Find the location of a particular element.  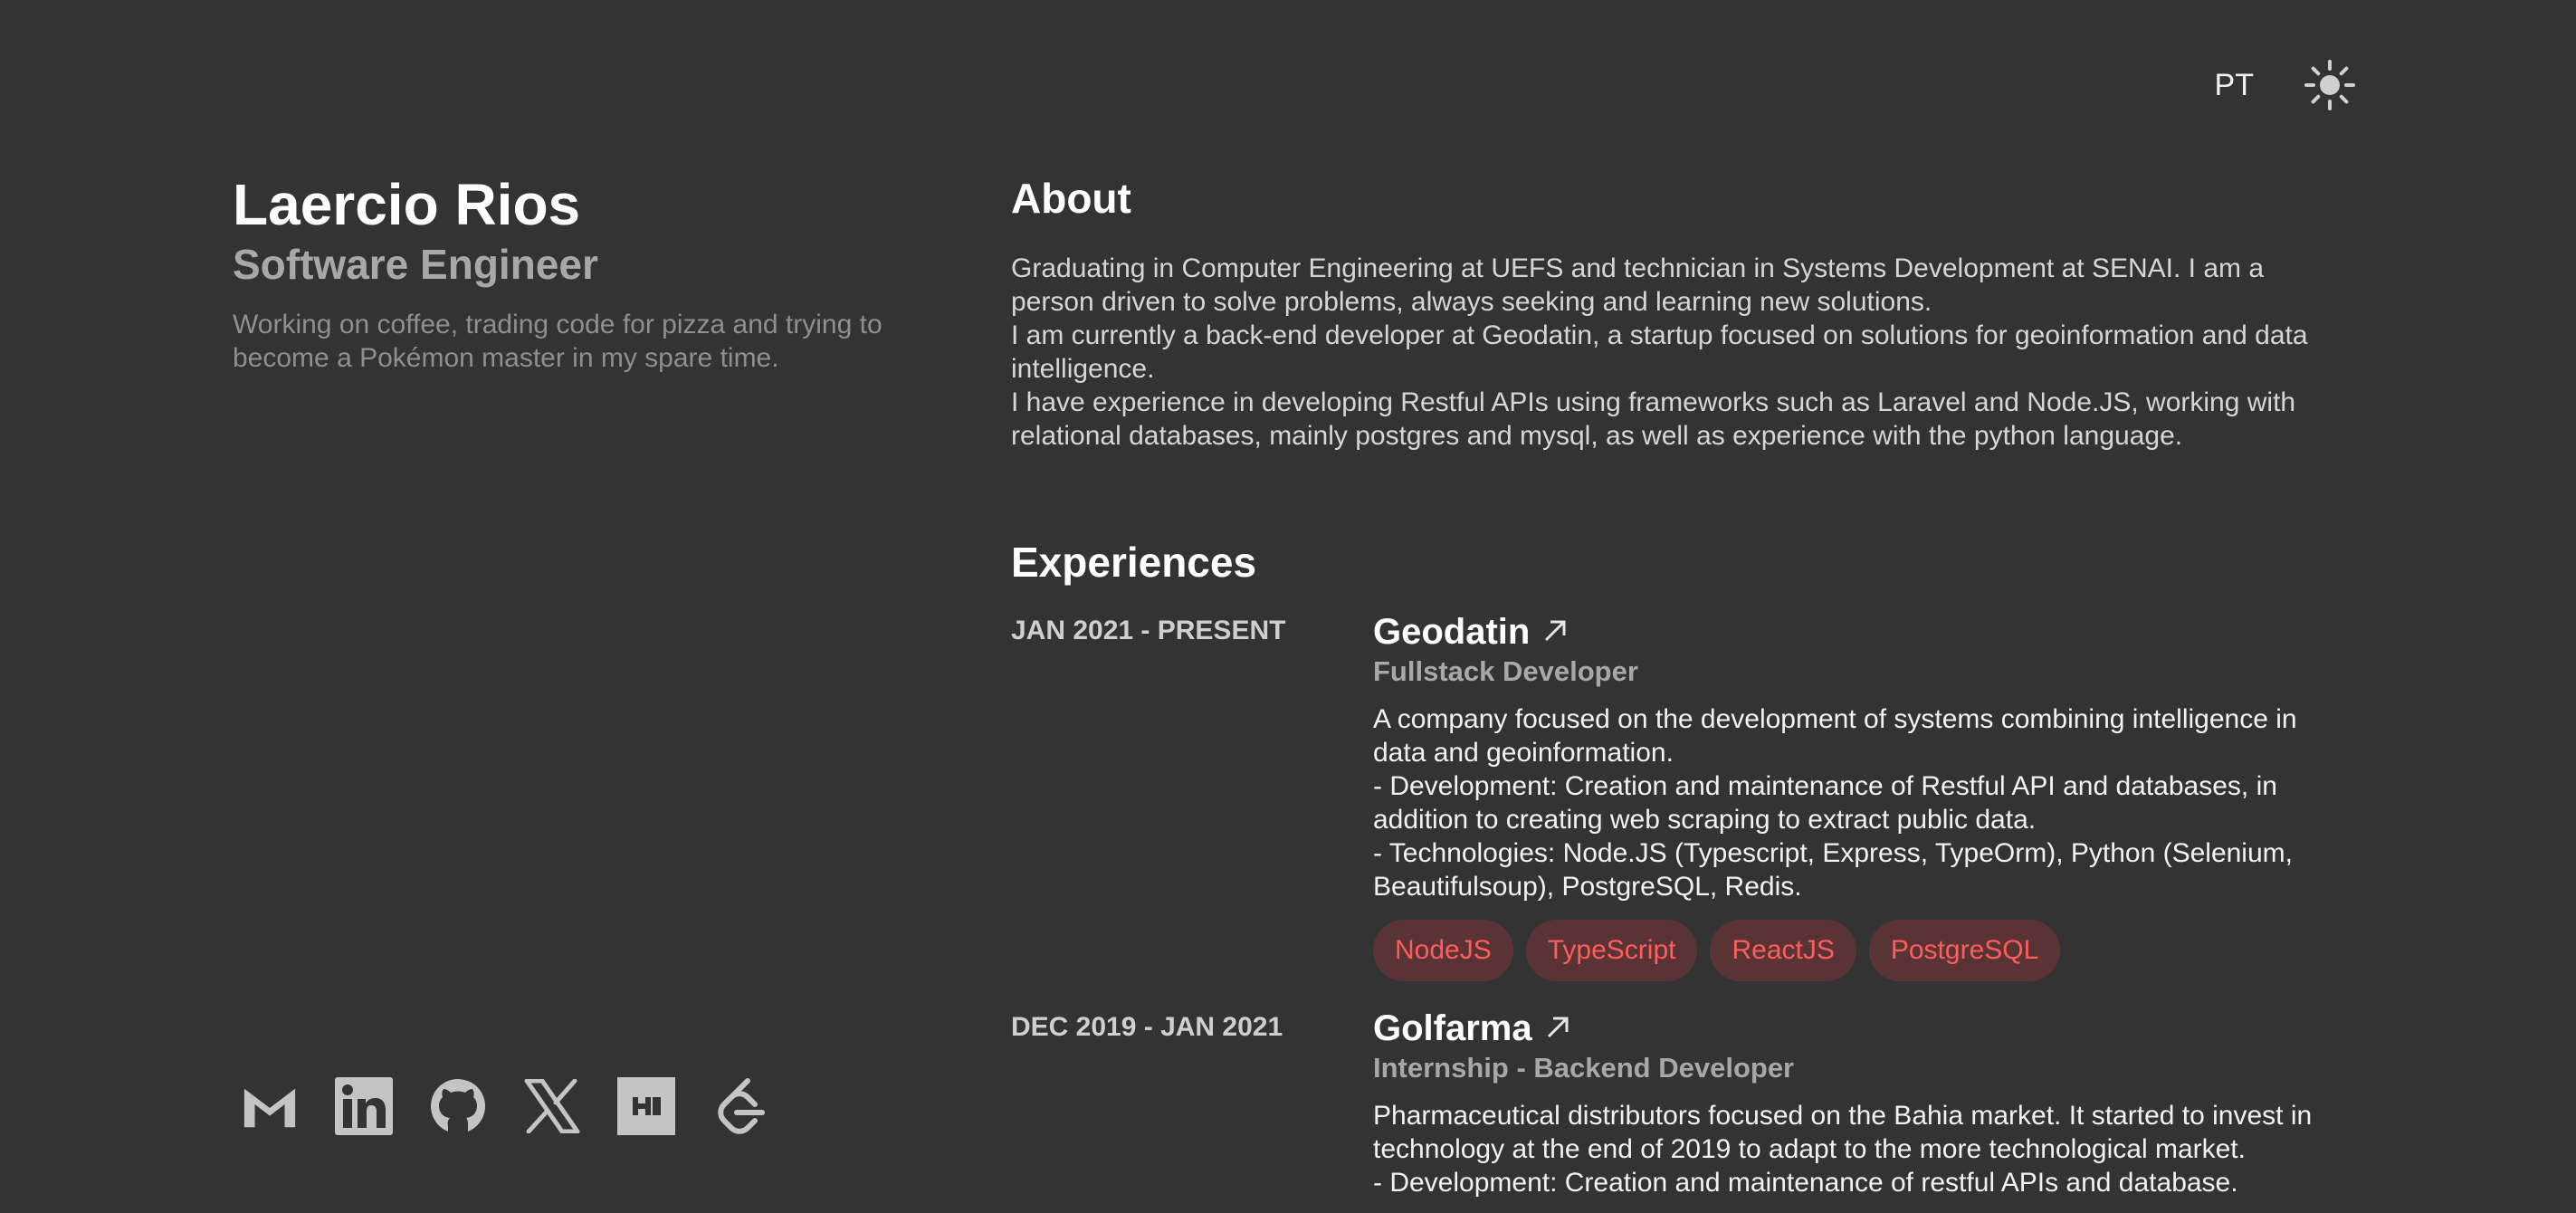

about-title: About is located at coordinates (1071, 198).